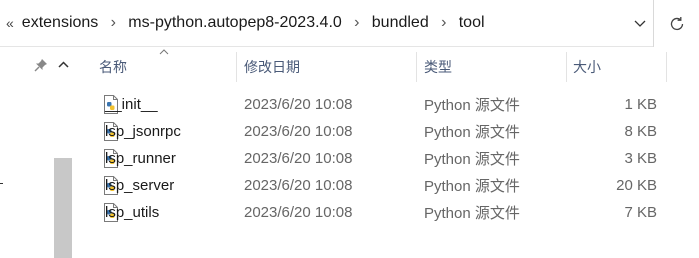  I want to click on file-size: 1 KB, so click(640, 104).